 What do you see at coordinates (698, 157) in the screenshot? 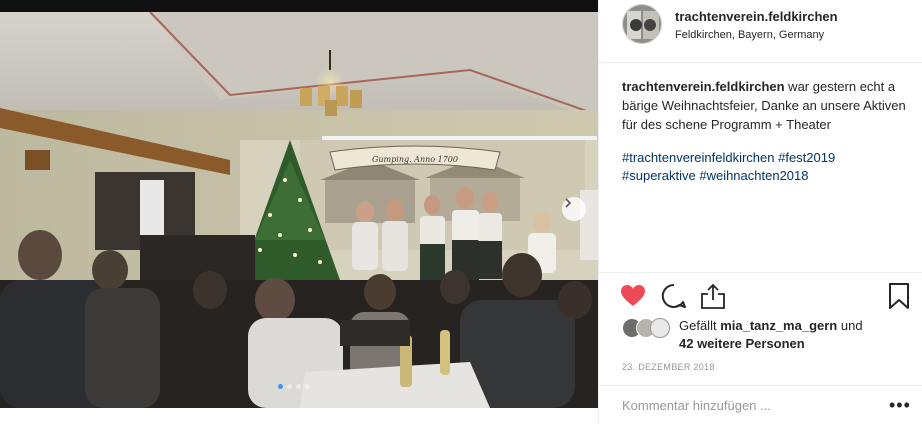
I see `hashtag-link: #trachtenvereinfeldkirchen` at bounding box center [698, 157].